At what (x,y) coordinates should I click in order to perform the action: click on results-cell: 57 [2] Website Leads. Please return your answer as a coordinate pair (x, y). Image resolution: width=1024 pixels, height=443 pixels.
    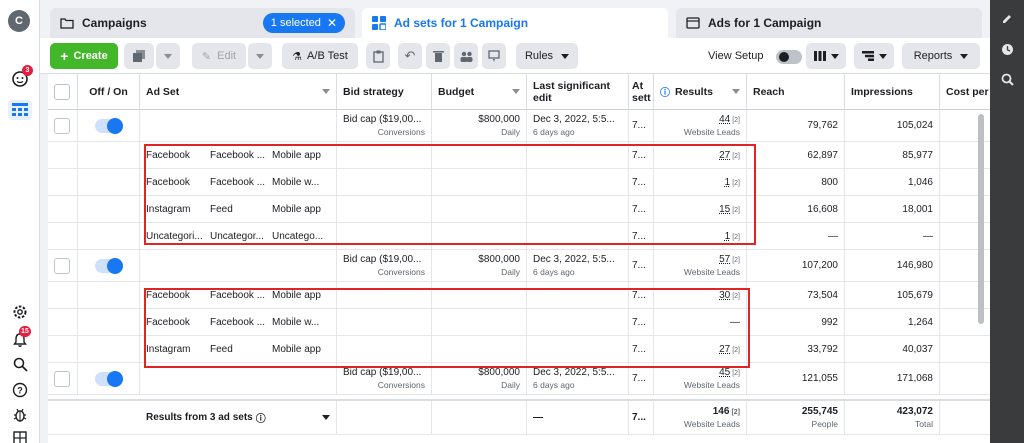
    Looking at the image, I should click on (700, 265).